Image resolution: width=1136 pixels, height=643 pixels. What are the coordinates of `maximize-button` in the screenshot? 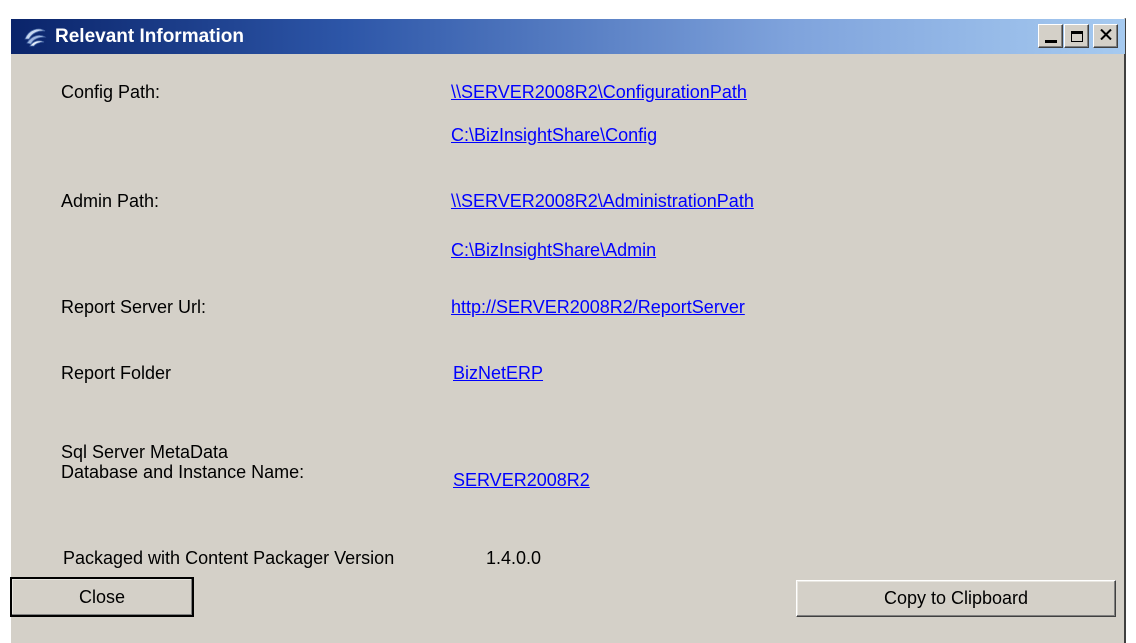 It's located at (1076, 36).